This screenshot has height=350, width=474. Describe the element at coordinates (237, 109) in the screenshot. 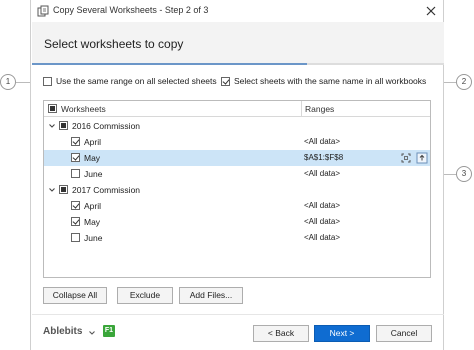

I see `tree-header: Worksheets Ranges` at that location.